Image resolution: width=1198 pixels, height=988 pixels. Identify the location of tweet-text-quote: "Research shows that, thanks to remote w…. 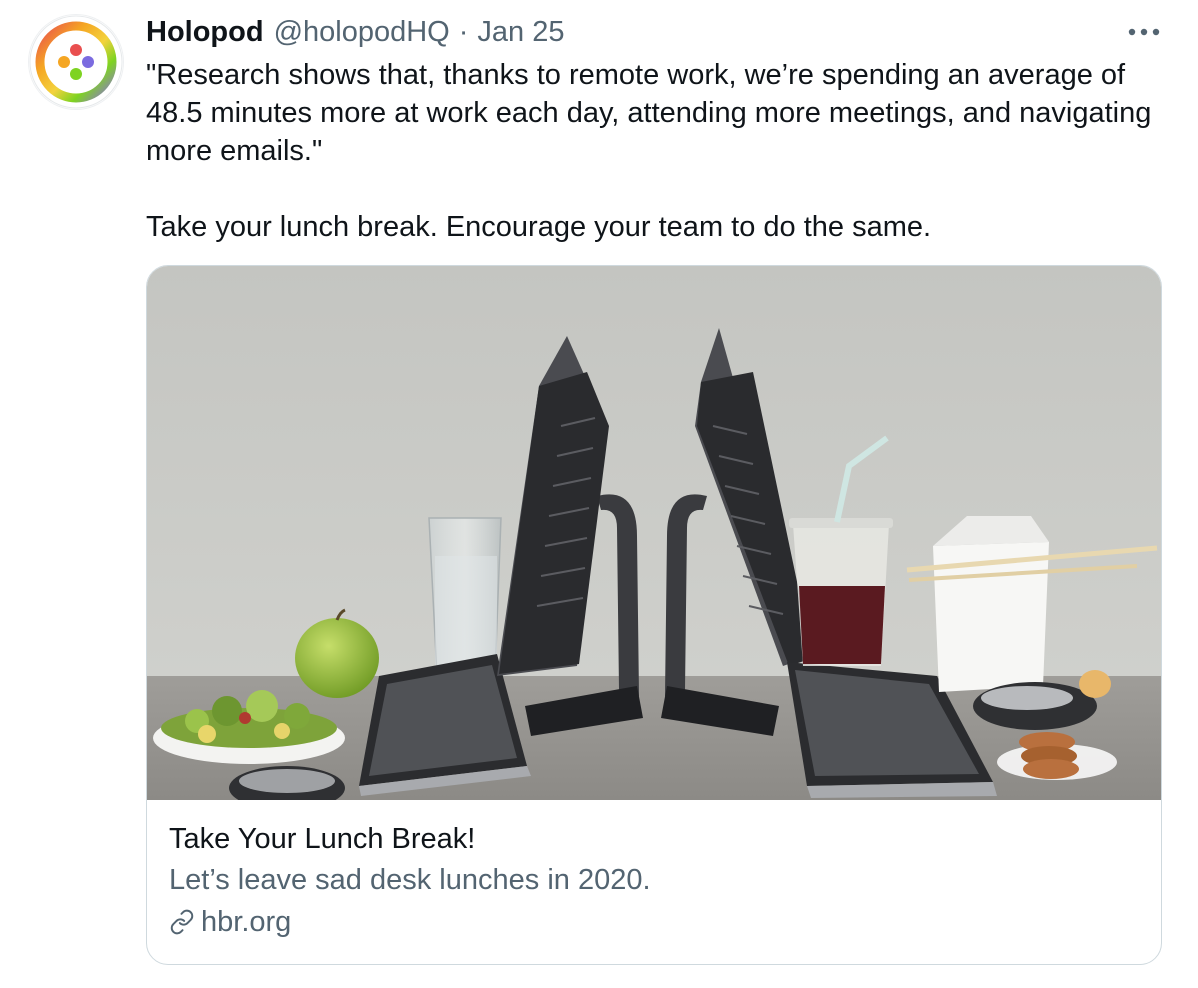
(649, 113).